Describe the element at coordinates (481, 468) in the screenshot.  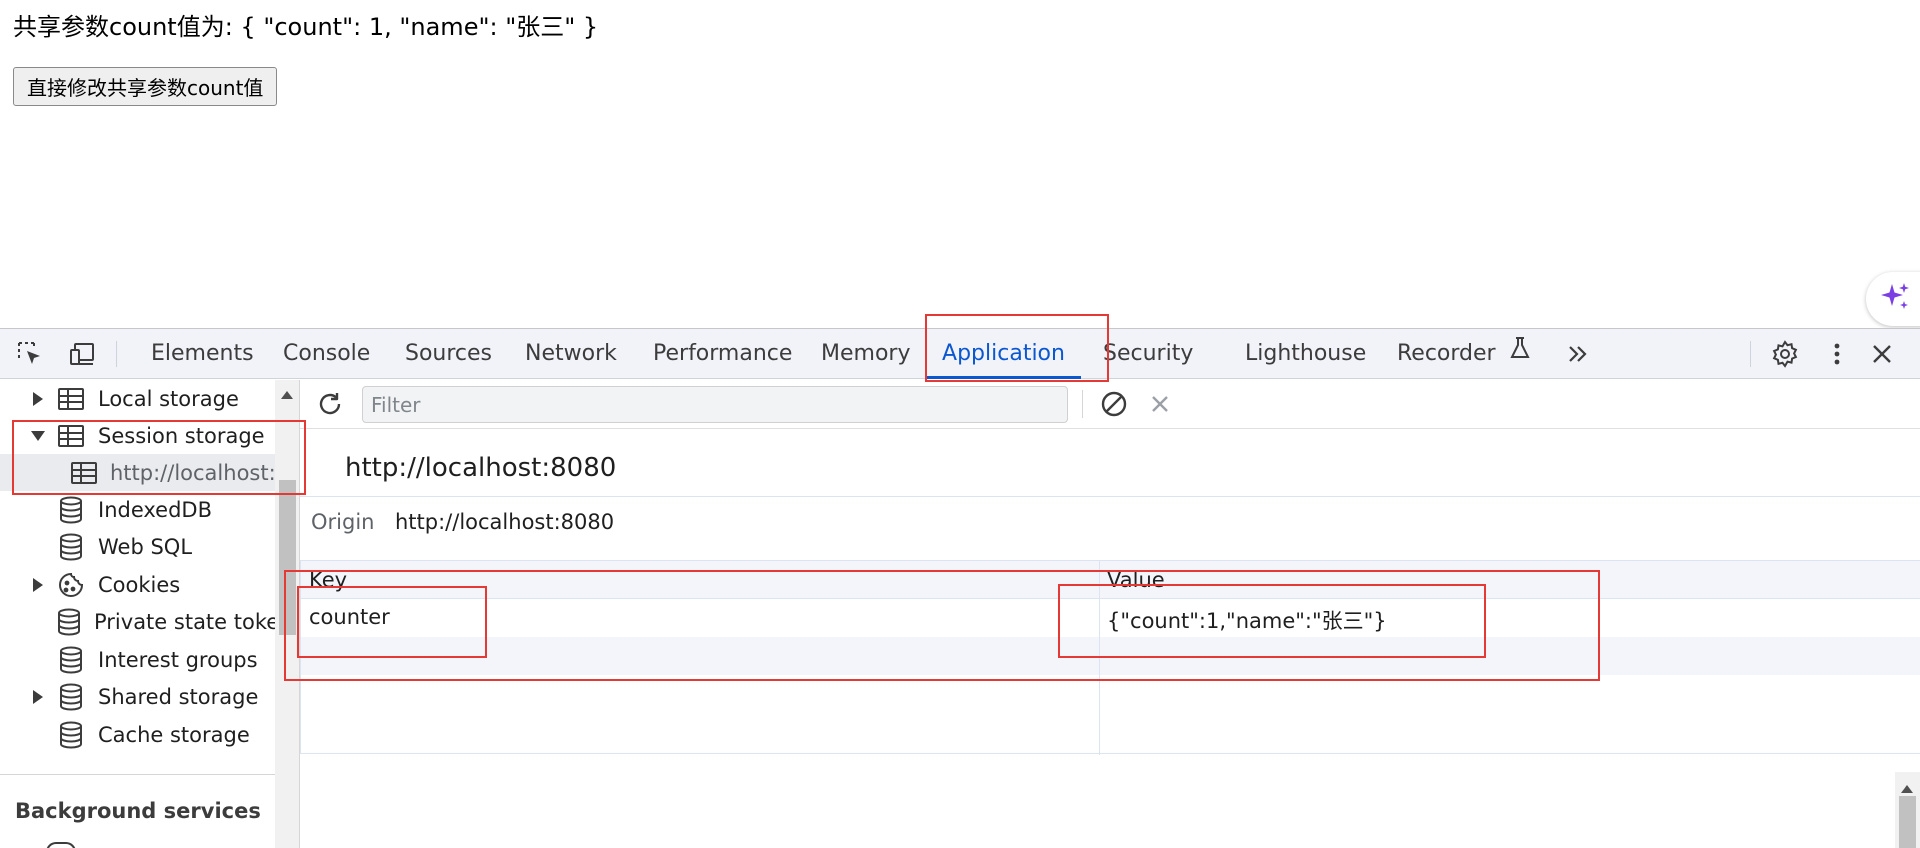
I see `origin-title: http://localhost:8080` at that location.